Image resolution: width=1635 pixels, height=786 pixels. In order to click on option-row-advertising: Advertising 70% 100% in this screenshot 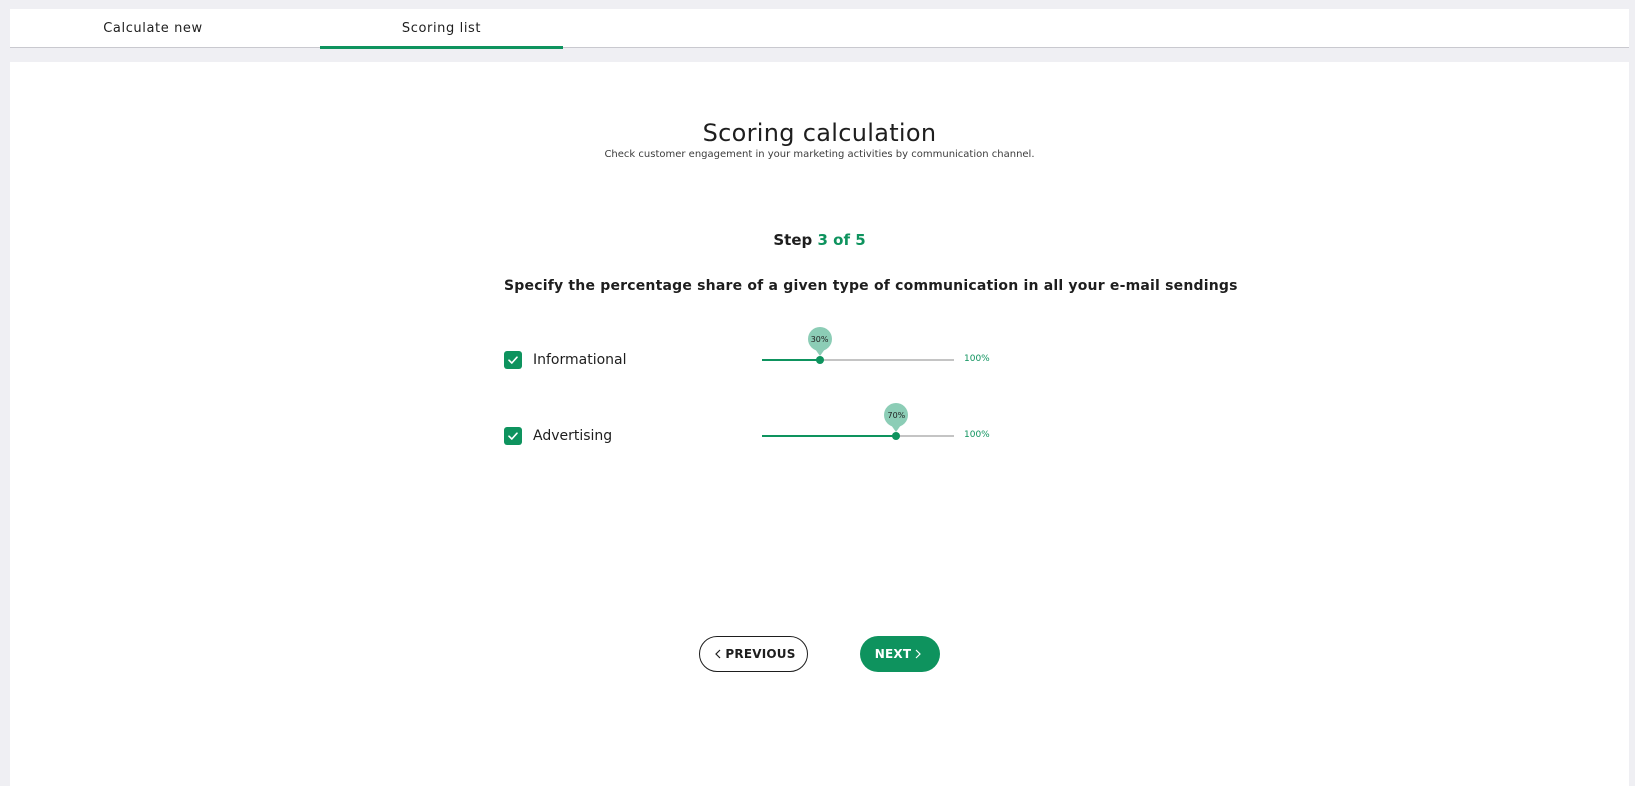, I will do `click(754, 429)`.